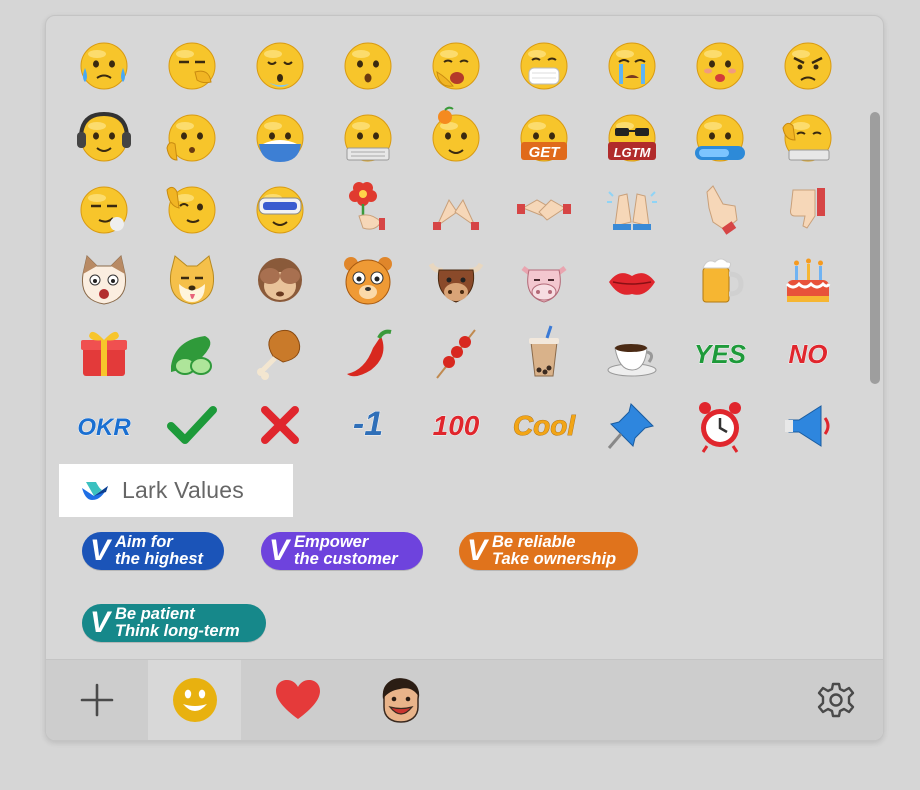 The height and width of the screenshot is (790, 920). What do you see at coordinates (280, 209) in the screenshot?
I see `emoji-vr-goggles` at bounding box center [280, 209].